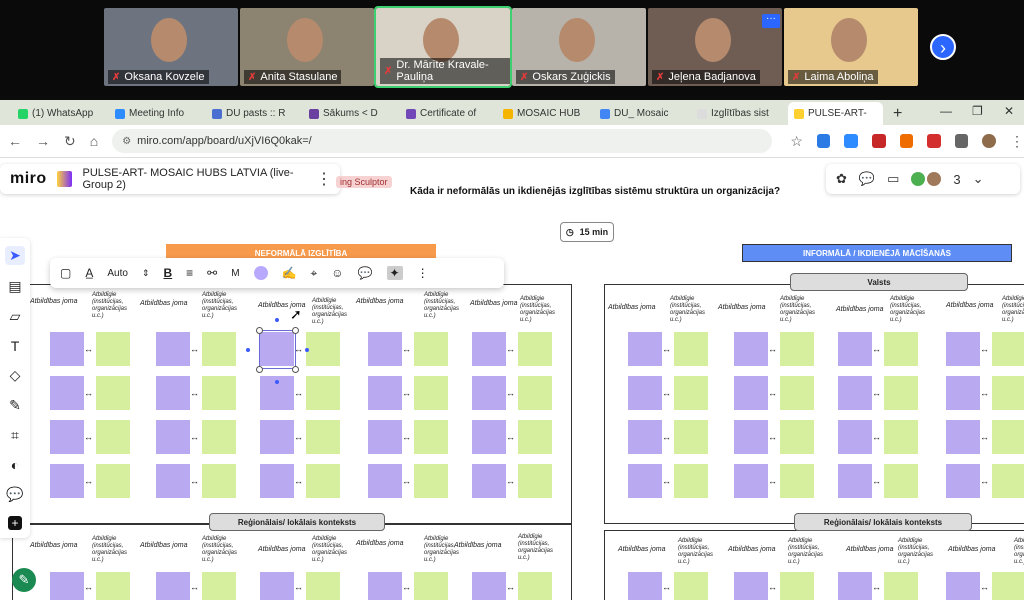 This screenshot has height=600, width=1024. I want to click on section-header-informal: INFORMĀLĀ / IKDIENĒJĀ MĀCĪŠANĀS, so click(877, 253).